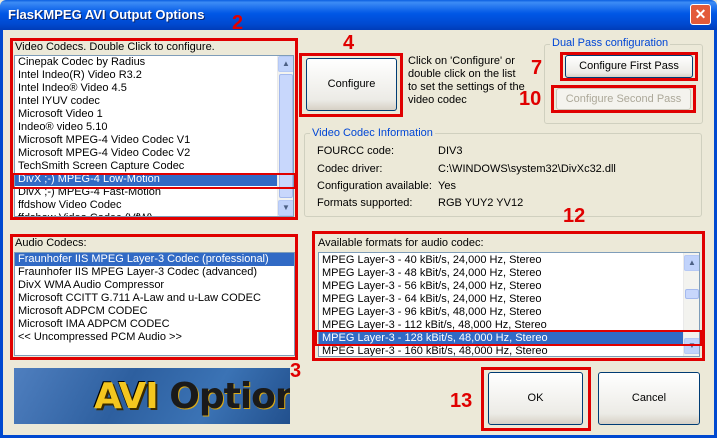 This screenshot has height=438, width=717. Describe the element at coordinates (154, 153) in the screenshot. I see `video-codec-item: Microsoft MPEG-4 Video Codec V2` at that location.